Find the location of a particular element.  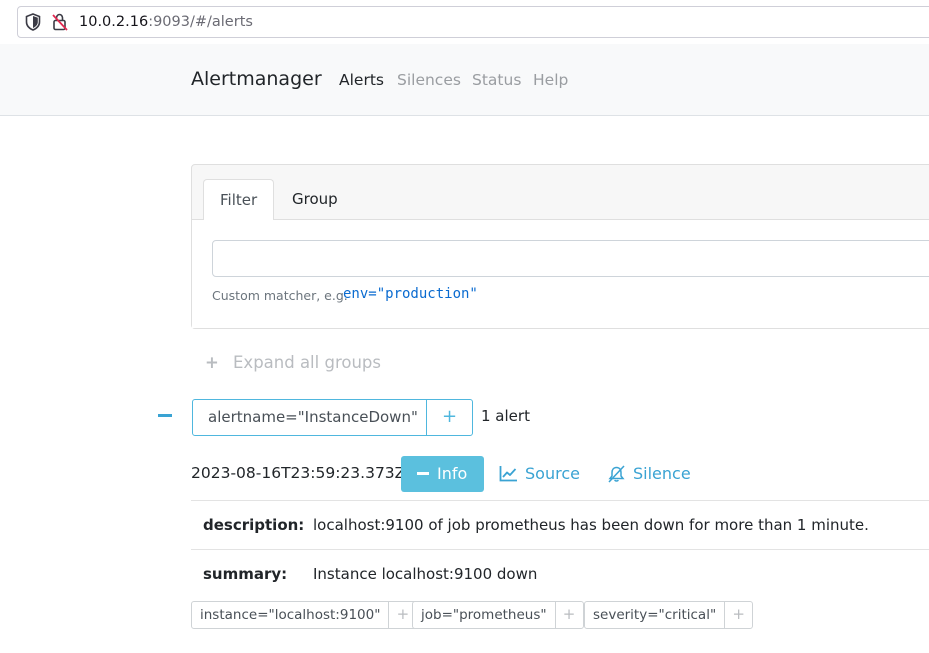

alert-timestamp: 2023-08-16T23:59:23.373Z is located at coordinates (298, 473).